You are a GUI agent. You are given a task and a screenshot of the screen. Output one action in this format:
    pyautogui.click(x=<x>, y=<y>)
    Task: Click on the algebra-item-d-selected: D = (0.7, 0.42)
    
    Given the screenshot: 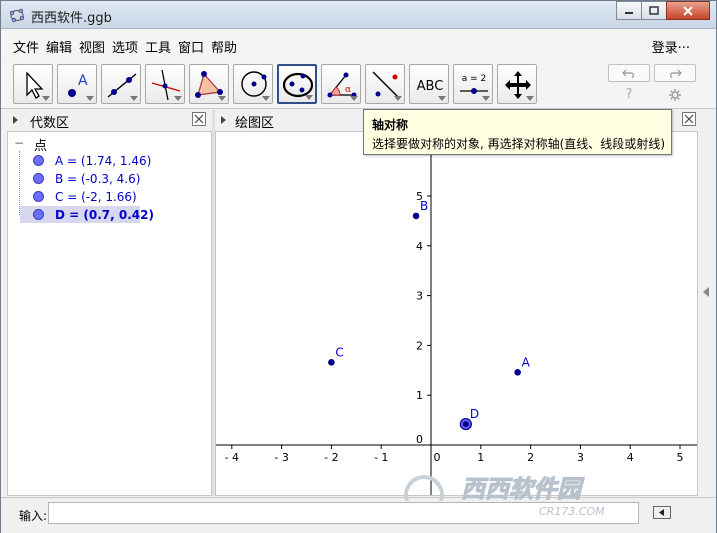 What is the action you would take?
    pyautogui.click(x=87, y=214)
    